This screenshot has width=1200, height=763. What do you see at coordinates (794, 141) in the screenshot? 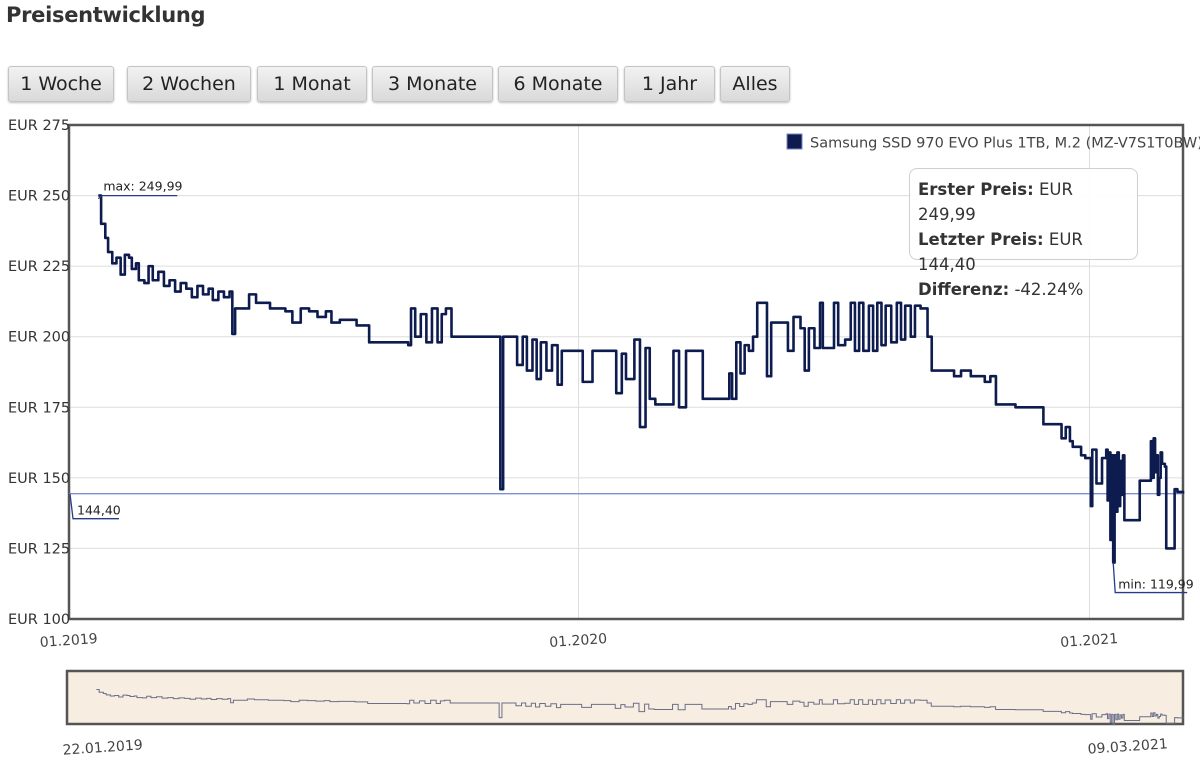
I see `legend-swatch` at bounding box center [794, 141].